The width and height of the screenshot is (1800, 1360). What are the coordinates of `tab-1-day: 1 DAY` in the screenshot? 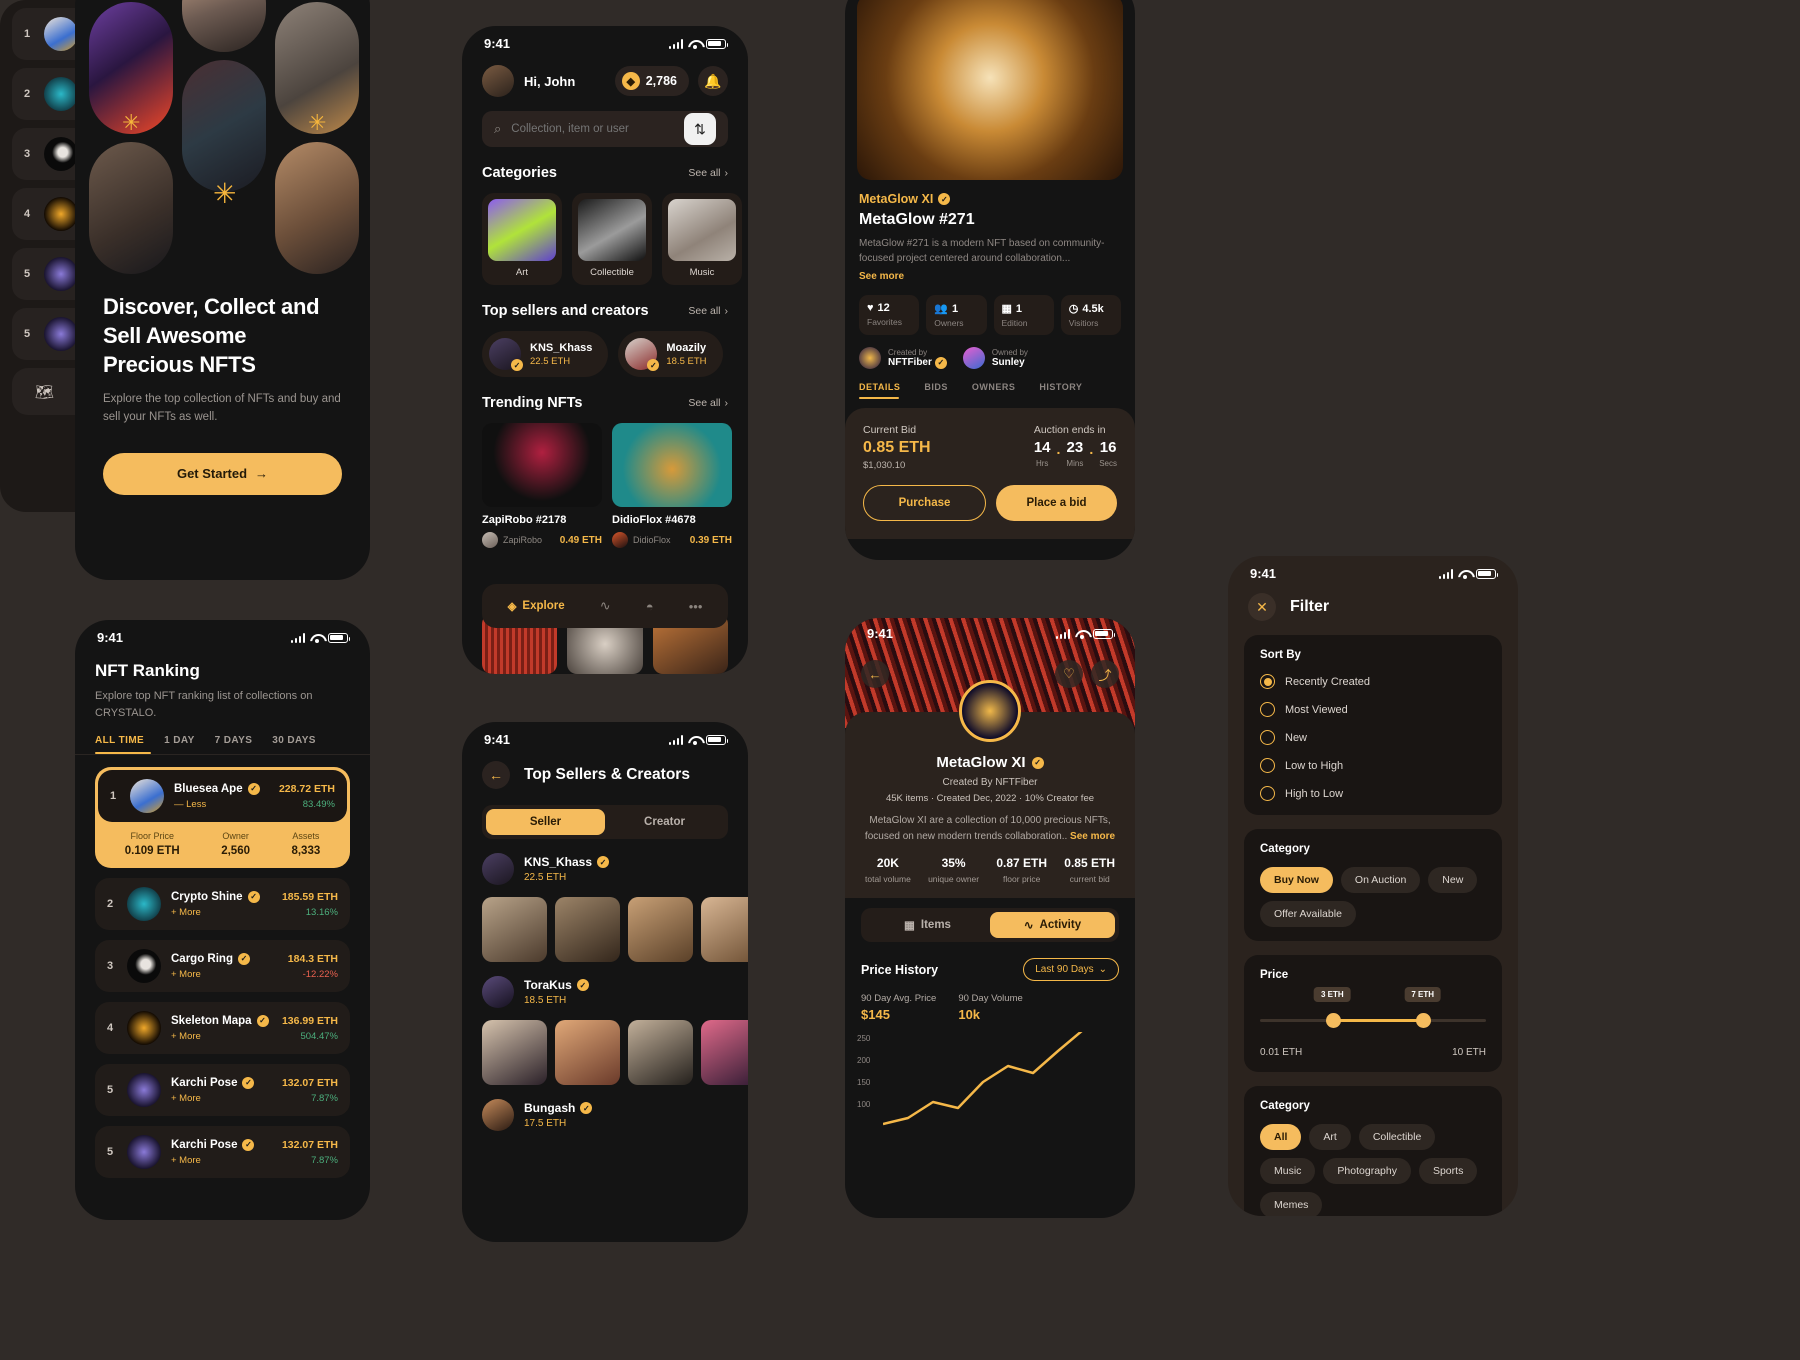 It's located at (179, 740).